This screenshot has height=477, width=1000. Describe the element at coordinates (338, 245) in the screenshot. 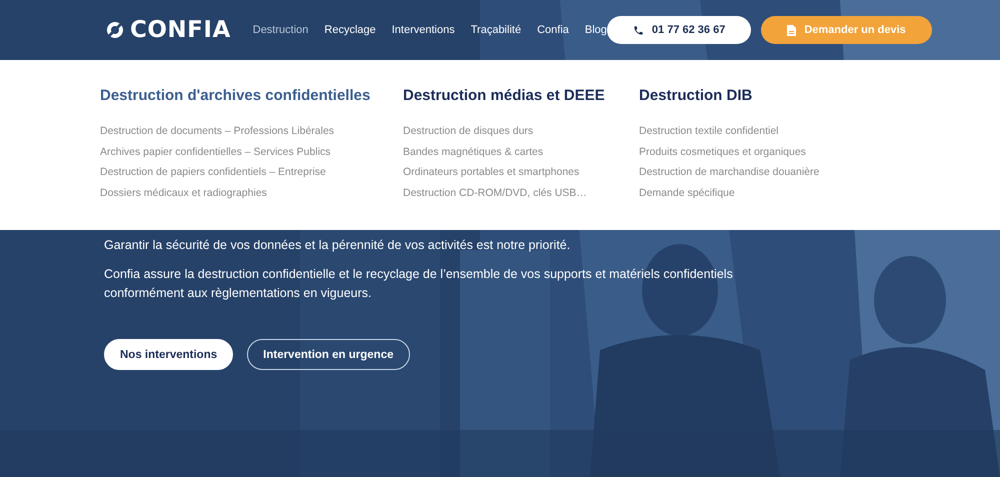

I see `hero-paragraph: Garantir la sécurité de vos données et la pérennité de vos activités est notre priorité.` at that location.